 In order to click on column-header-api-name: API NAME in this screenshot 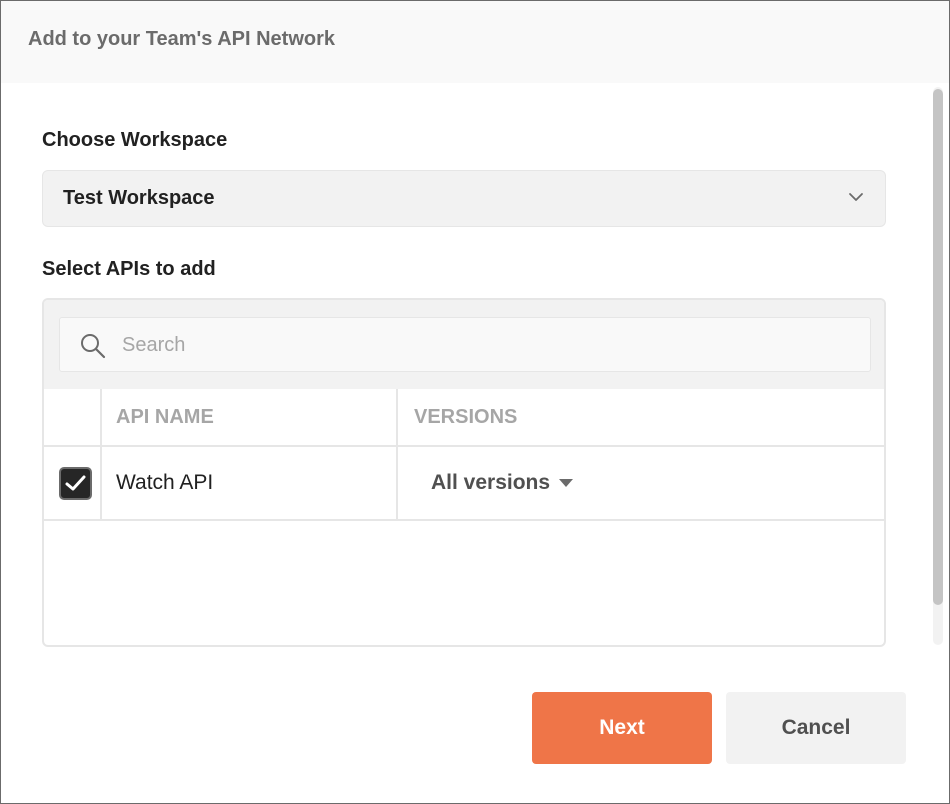, I will do `click(165, 417)`.